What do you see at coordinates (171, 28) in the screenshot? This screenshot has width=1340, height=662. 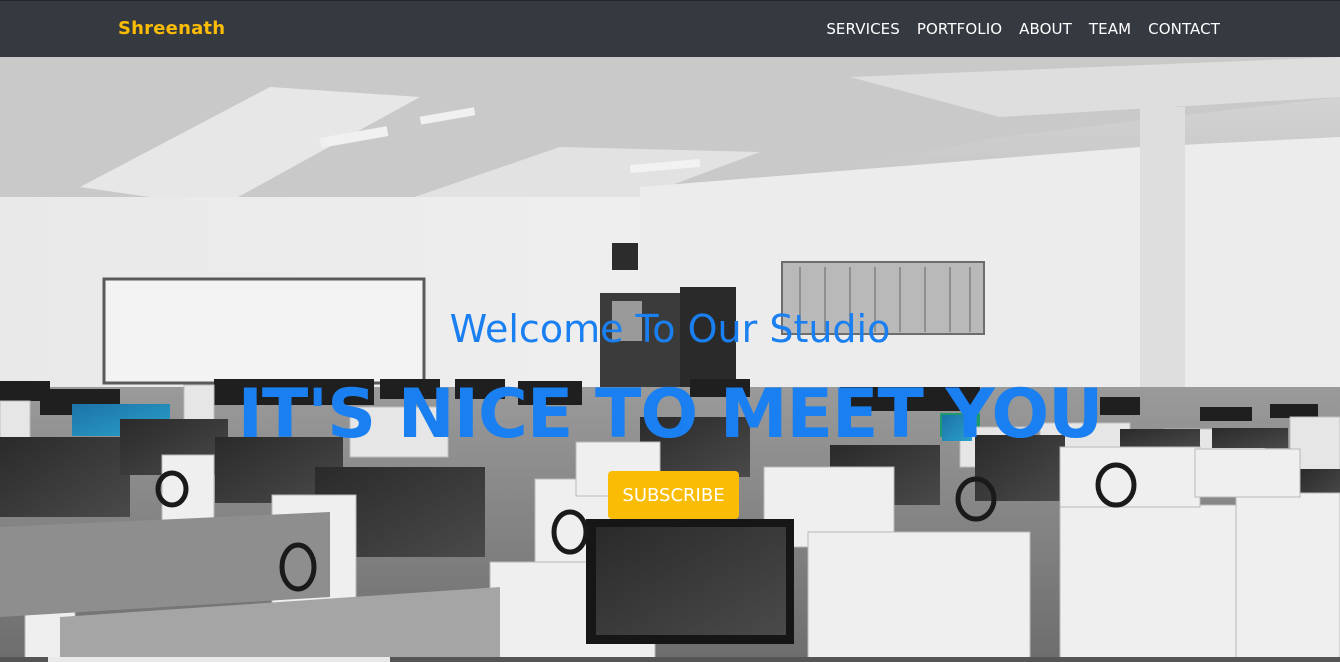 I see `brand-logo: Shreenath` at bounding box center [171, 28].